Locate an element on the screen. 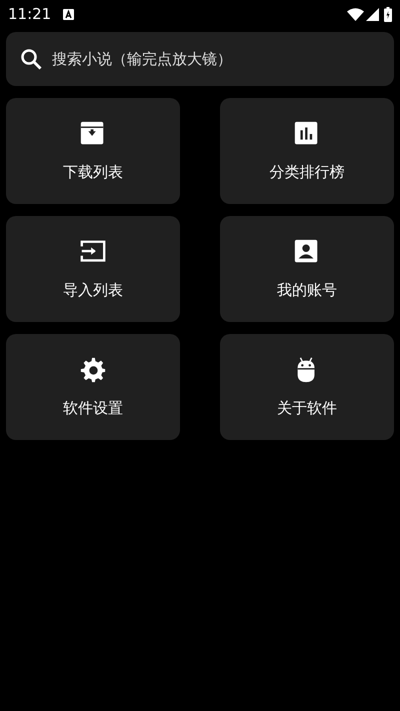  notification-icon is located at coordinates (68, 14).